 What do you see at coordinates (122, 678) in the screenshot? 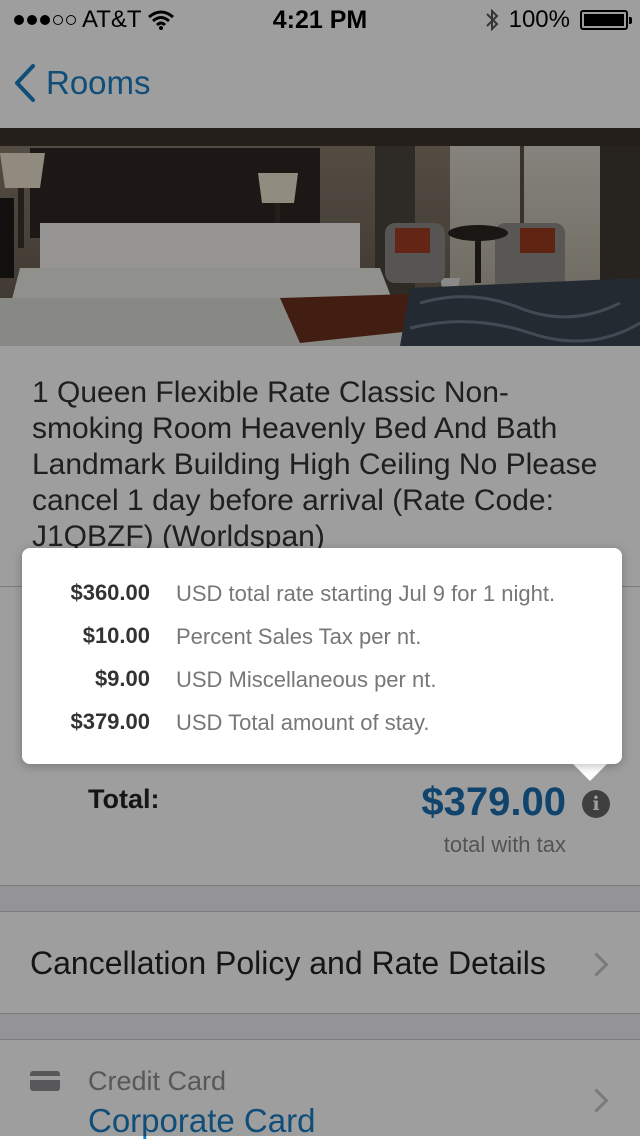
I see `breakdown-amount: $9.00` at bounding box center [122, 678].